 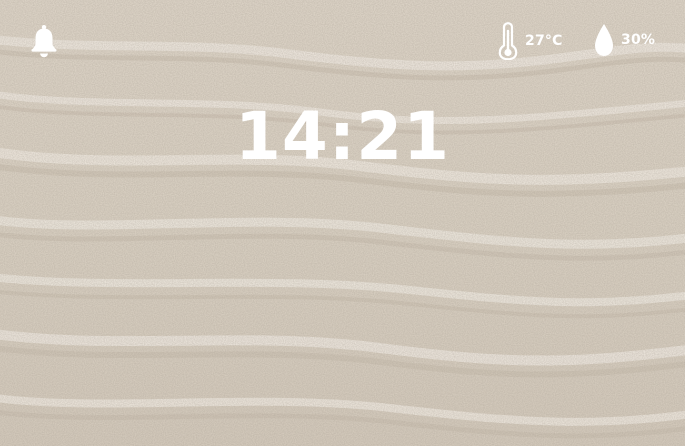 What do you see at coordinates (544, 41) in the screenshot?
I see `temperature-value: 27°C` at bounding box center [544, 41].